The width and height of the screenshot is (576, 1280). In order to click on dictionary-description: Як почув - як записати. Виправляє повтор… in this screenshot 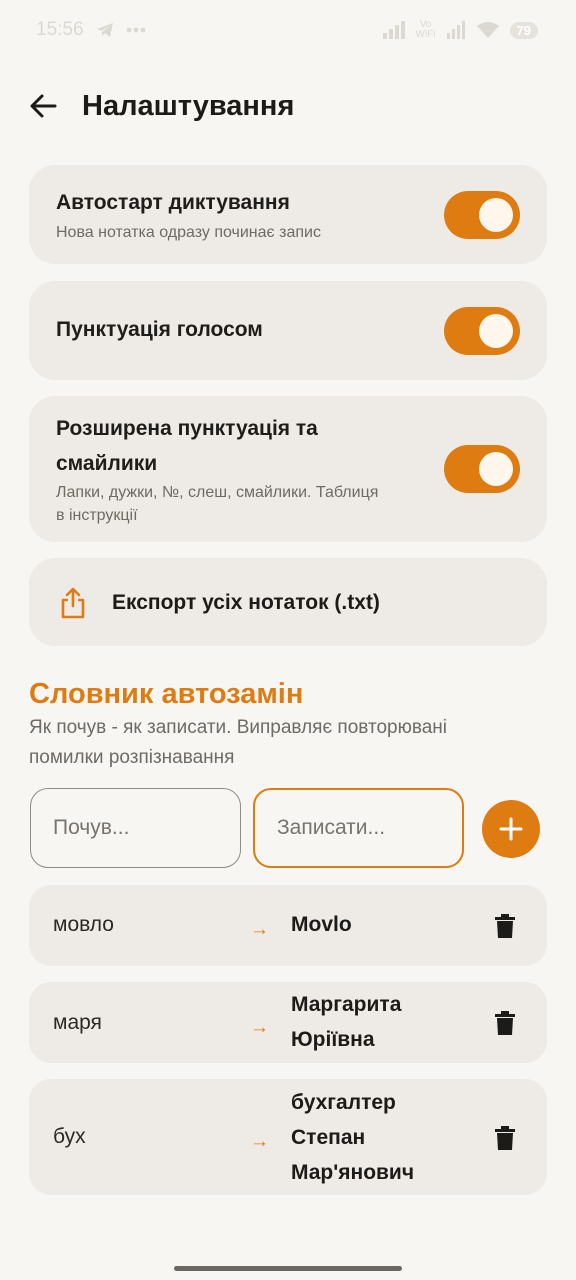, I will do `click(279, 743)`.